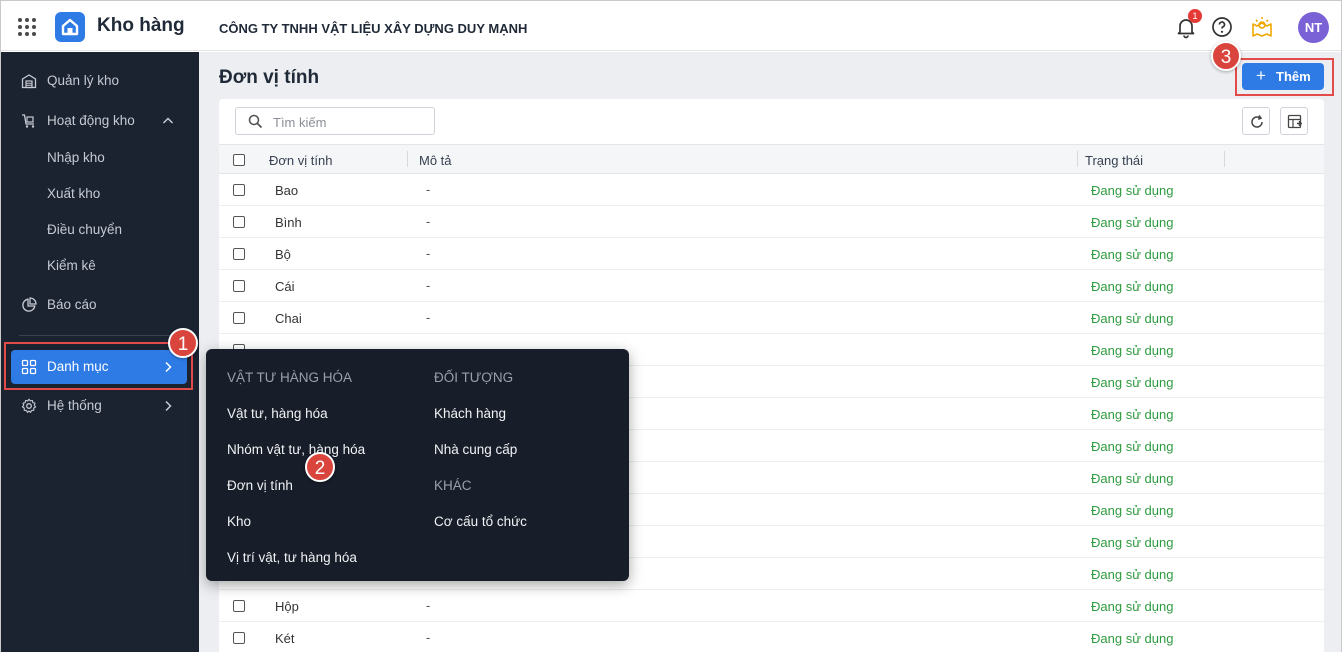 This screenshot has height=652, width=1342. Describe the element at coordinates (168, 406) in the screenshot. I see `chevron-right-icon` at that location.